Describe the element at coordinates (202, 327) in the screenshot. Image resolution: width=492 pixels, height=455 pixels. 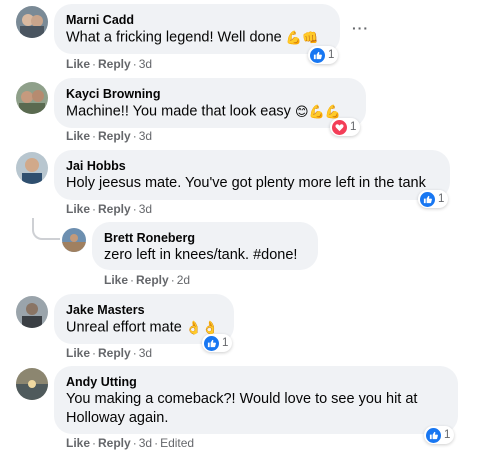
I see `emoji: 👌👌` at that location.